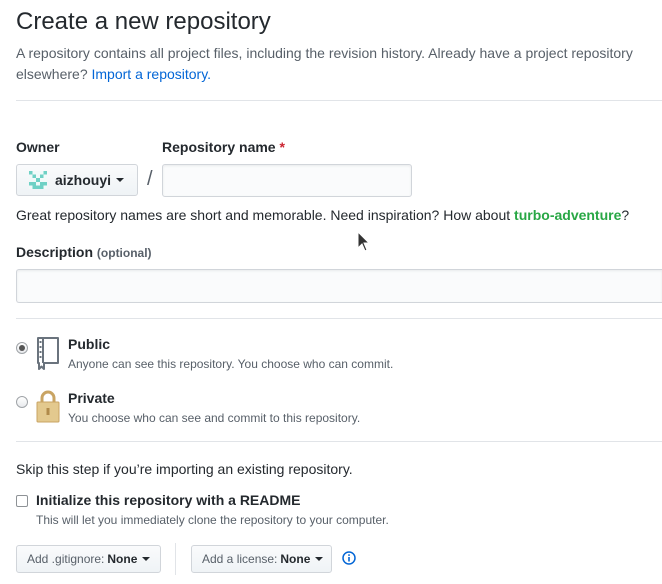 The image size is (662, 584). Describe the element at coordinates (55, 252) in the screenshot. I see `description-label-text: Description` at that location.